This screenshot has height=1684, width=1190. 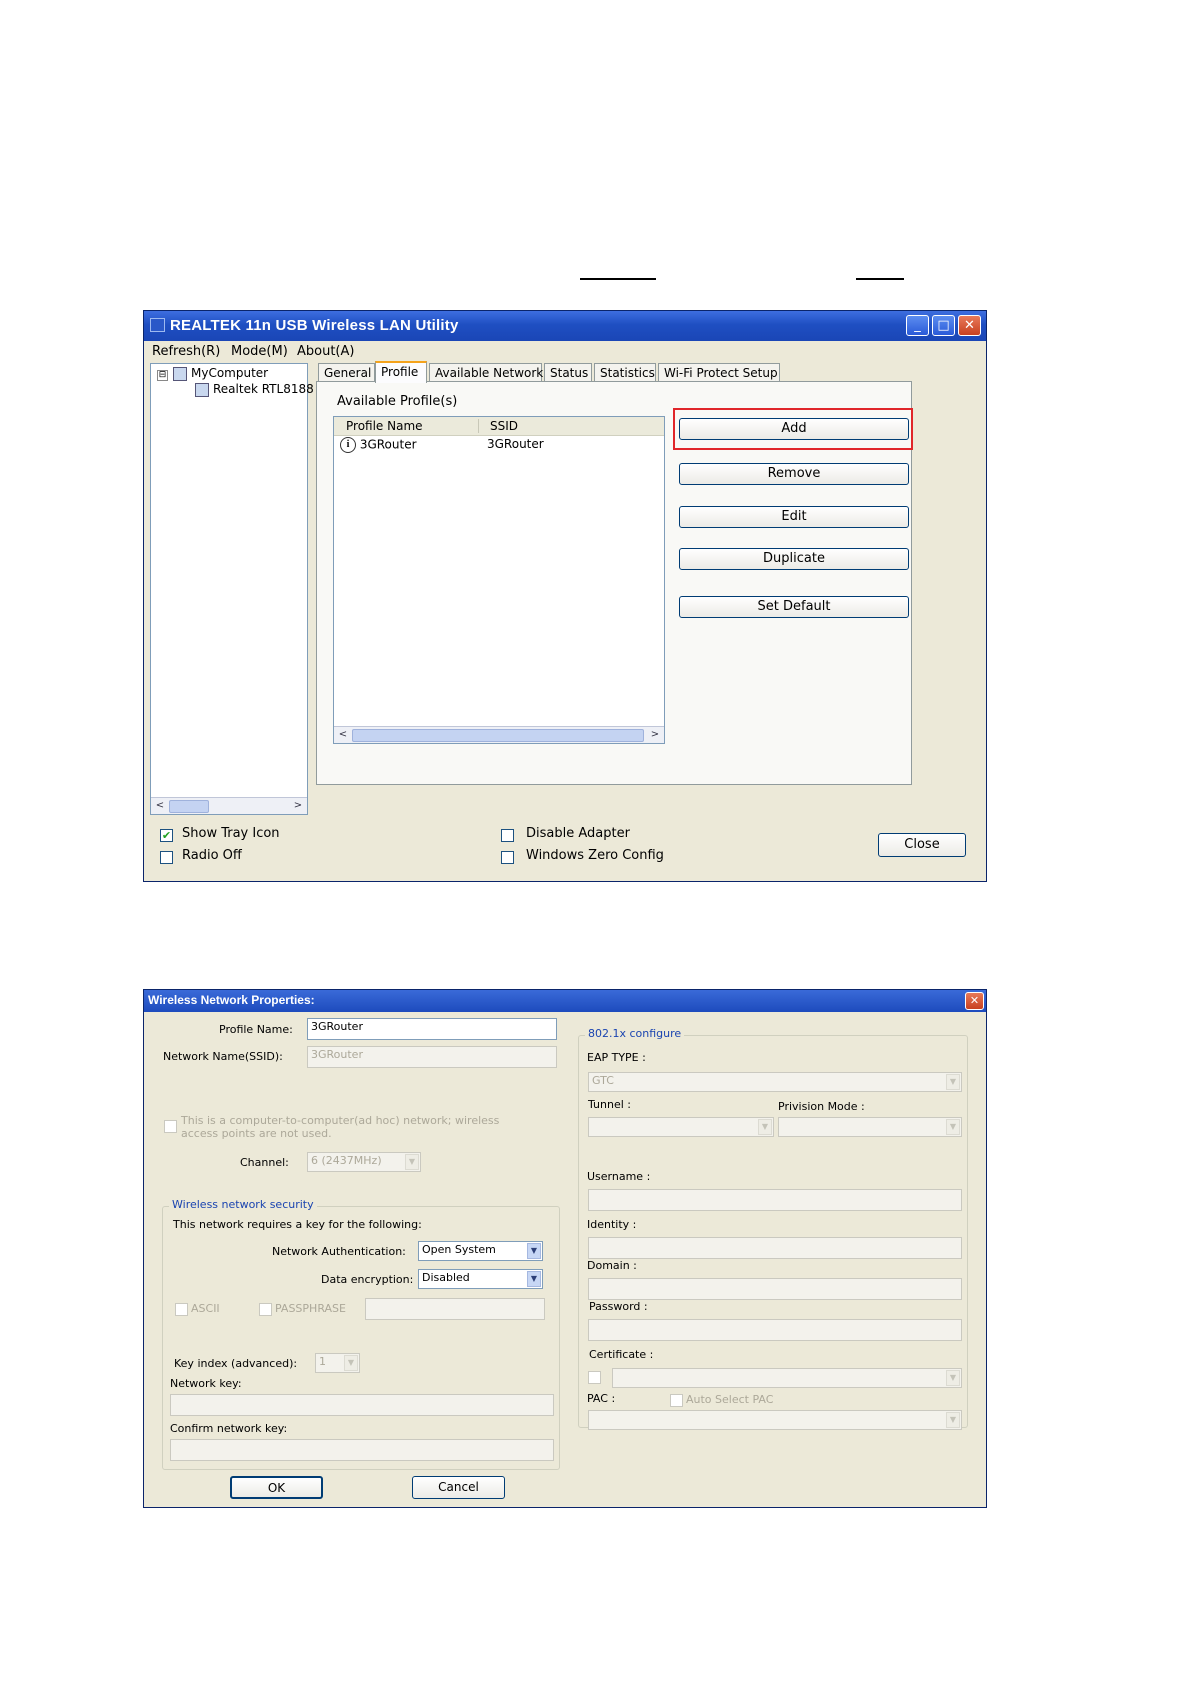 What do you see at coordinates (870, 1127) in the screenshot?
I see `provision-mode-select: ▼` at bounding box center [870, 1127].